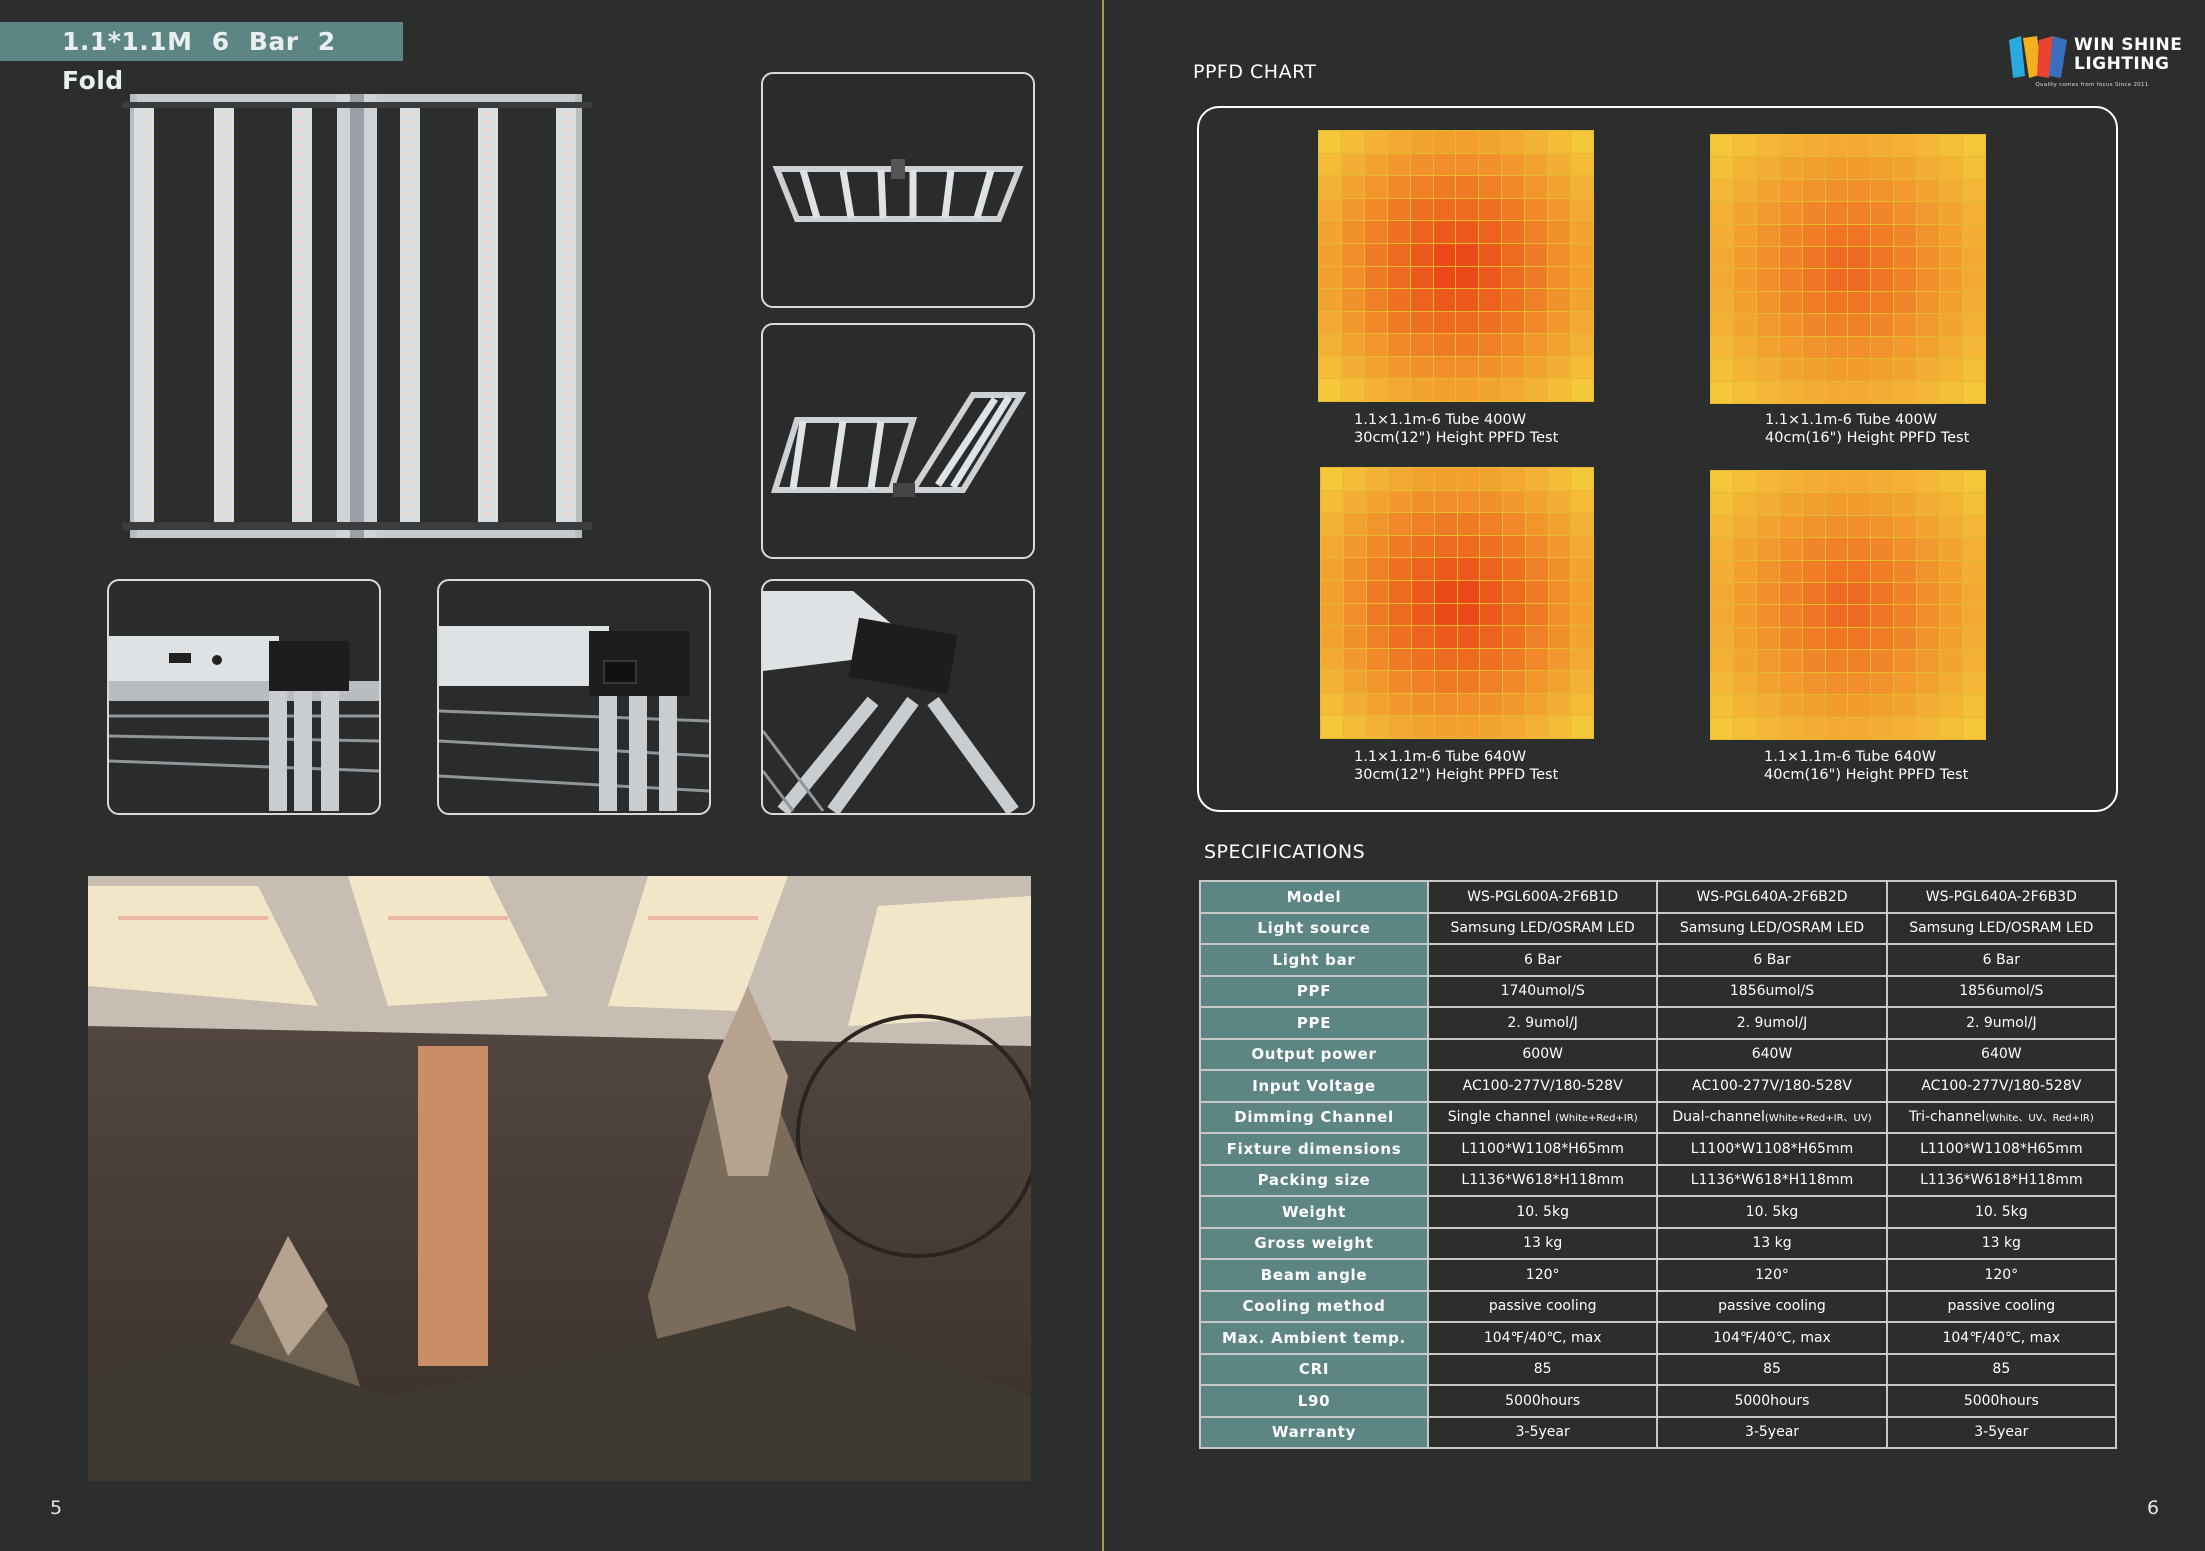  What do you see at coordinates (1314, 1275) in the screenshot?
I see `spec-label: Beam angle` at bounding box center [1314, 1275].